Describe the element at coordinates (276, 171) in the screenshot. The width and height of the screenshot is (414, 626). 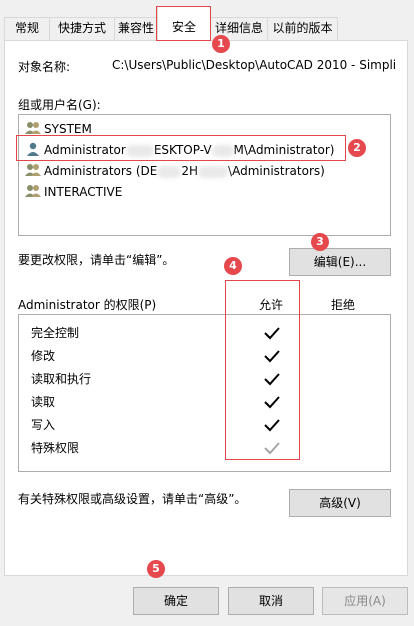
I see `list-item-label: \Administrators)` at that location.